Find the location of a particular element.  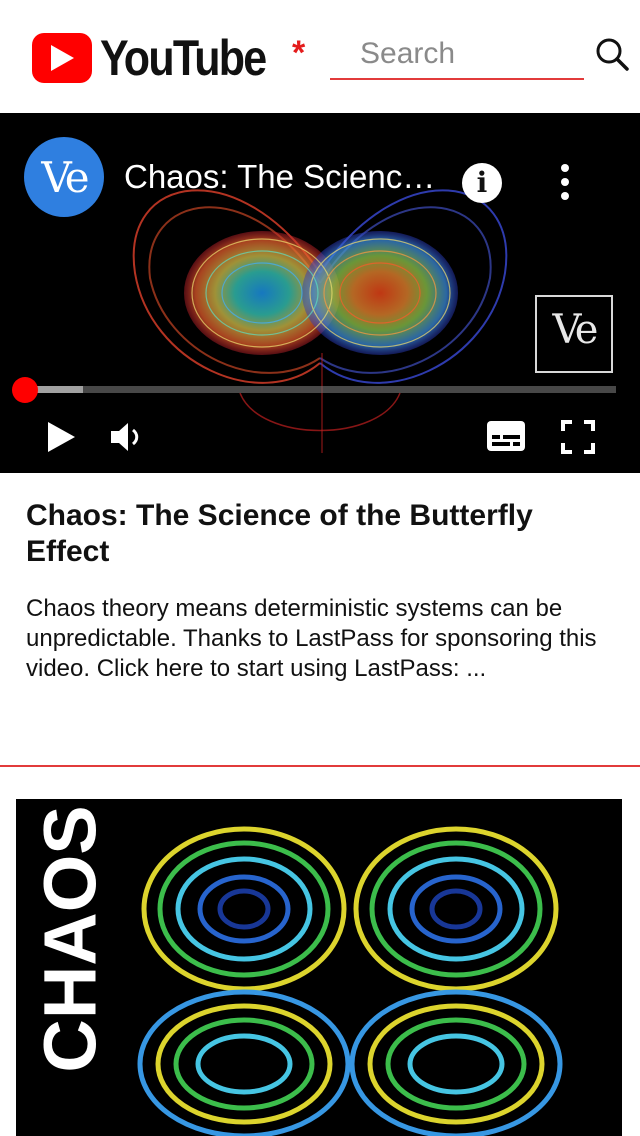

channel-avatar: Ve is located at coordinates (64, 177).